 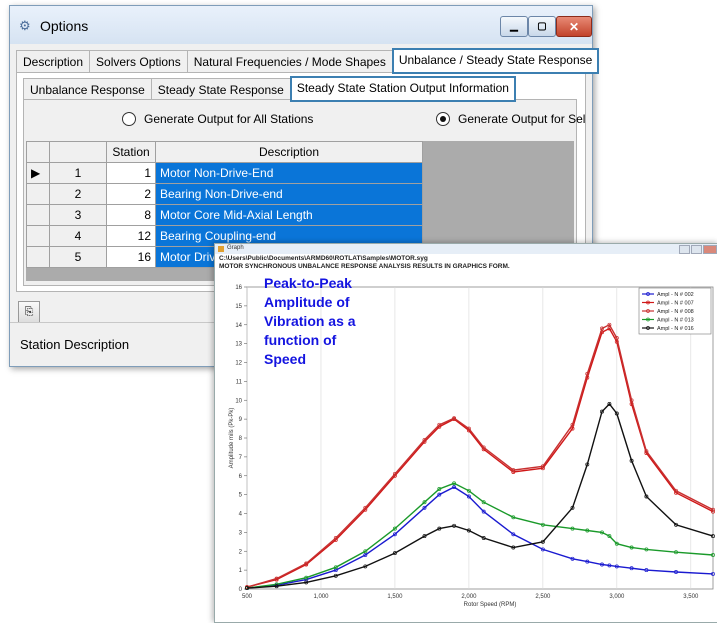 I want to click on row-index: 5, so click(x=78, y=257).